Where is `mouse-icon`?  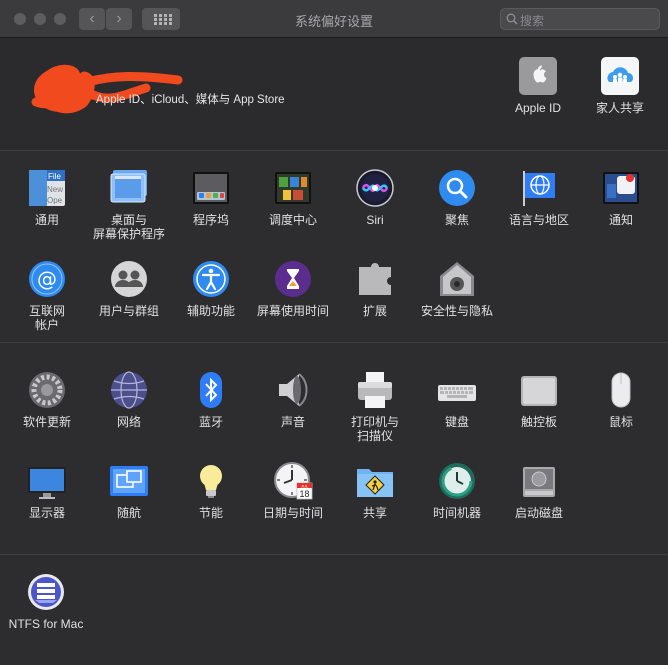 mouse-icon is located at coordinates (621, 390).